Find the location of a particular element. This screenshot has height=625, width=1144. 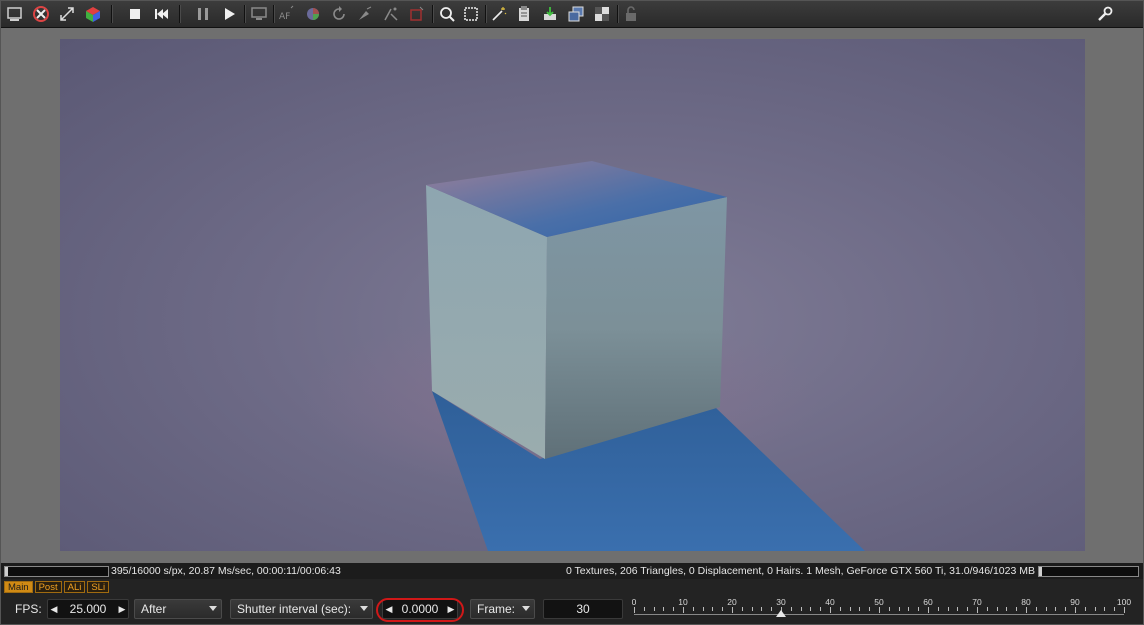

tab-ali: ALi is located at coordinates (74, 587).